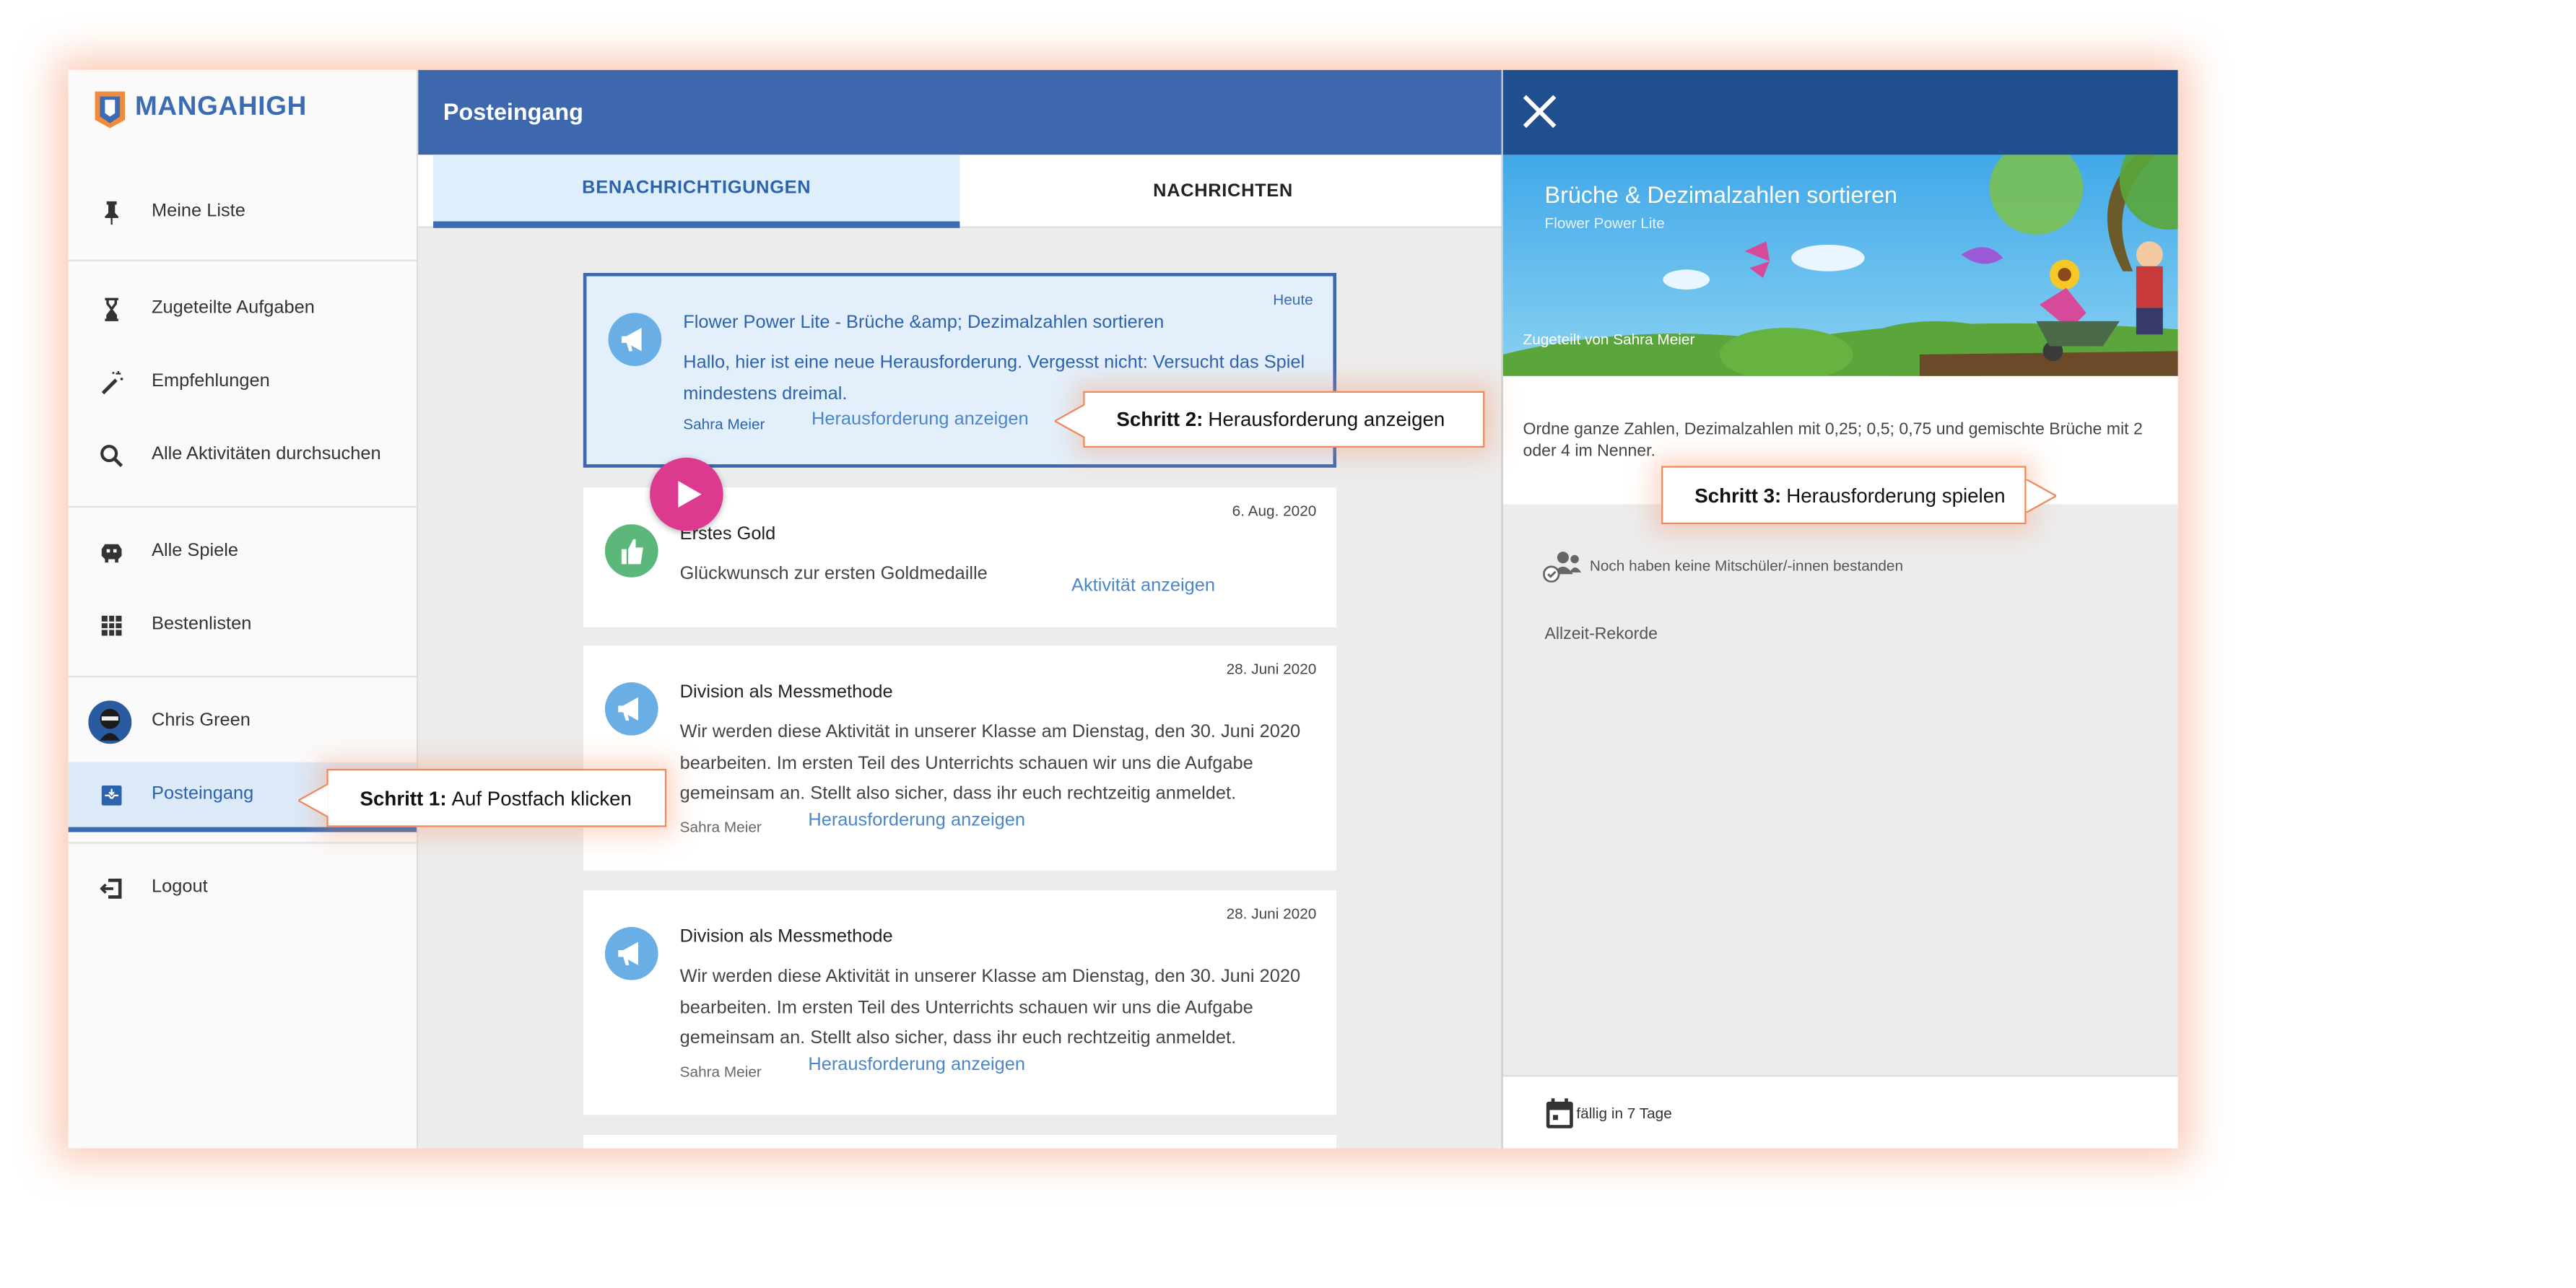 The image size is (2576, 1288). I want to click on sidebar-item-label: Posteingang, so click(203, 793).